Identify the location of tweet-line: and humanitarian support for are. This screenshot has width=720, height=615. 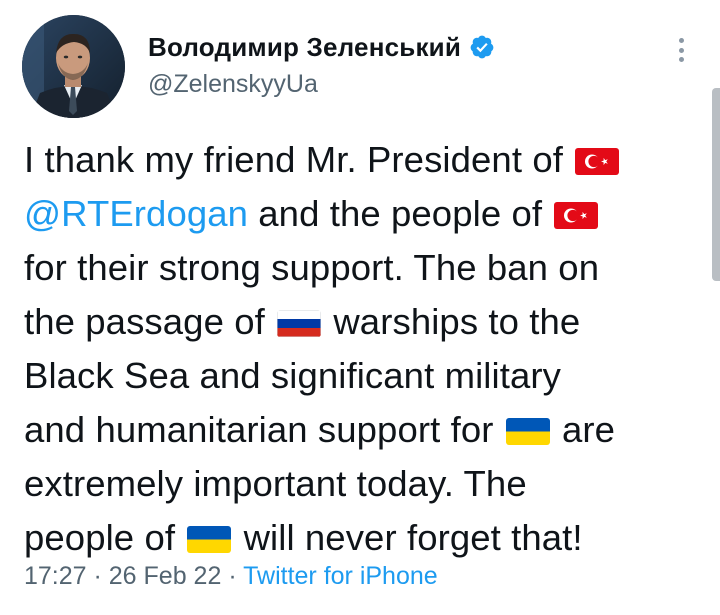
(364, 430).